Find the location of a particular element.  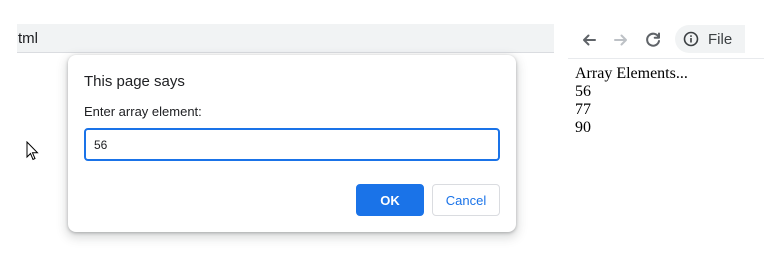

url-text: tml is located at coordinates (28, 38).